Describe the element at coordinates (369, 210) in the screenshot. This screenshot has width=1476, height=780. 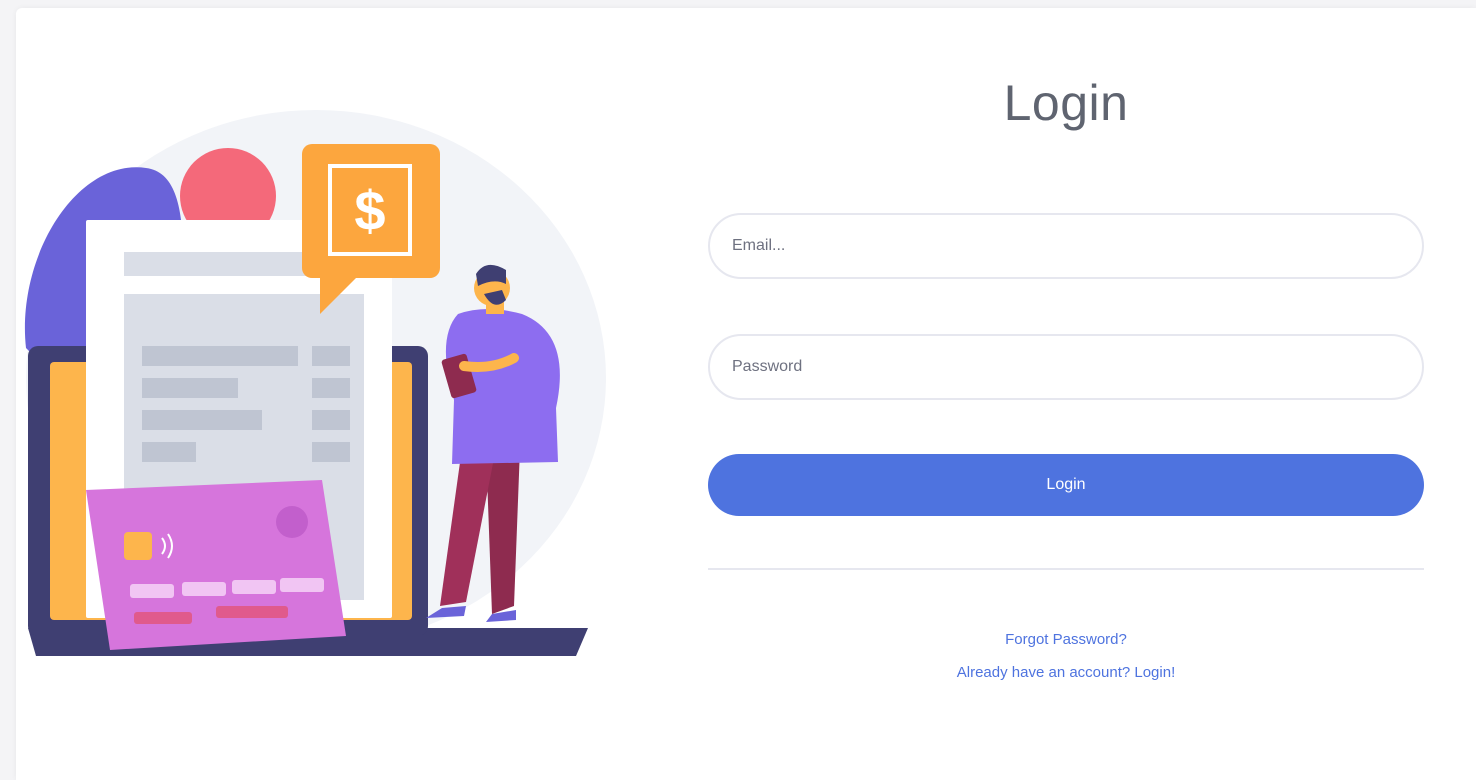
I see `dollar-glyph: $` at that location.